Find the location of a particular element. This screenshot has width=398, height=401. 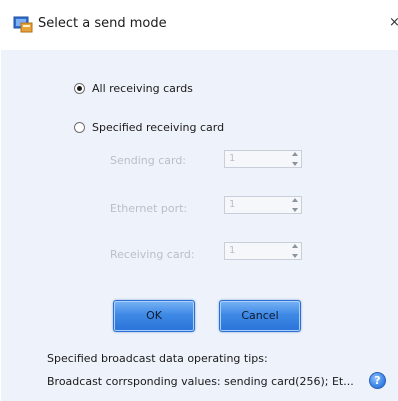

receiving-card-value: 1 is located at coordinates (232, 250).